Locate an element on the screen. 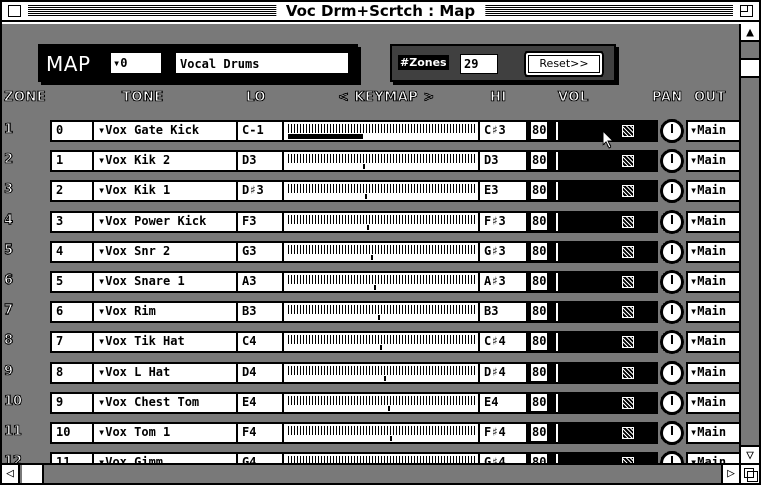 Image resolution: width=761 pixels, height=485 pixels. horizontal-scroll-thumb is located at coordinates (33, 474).